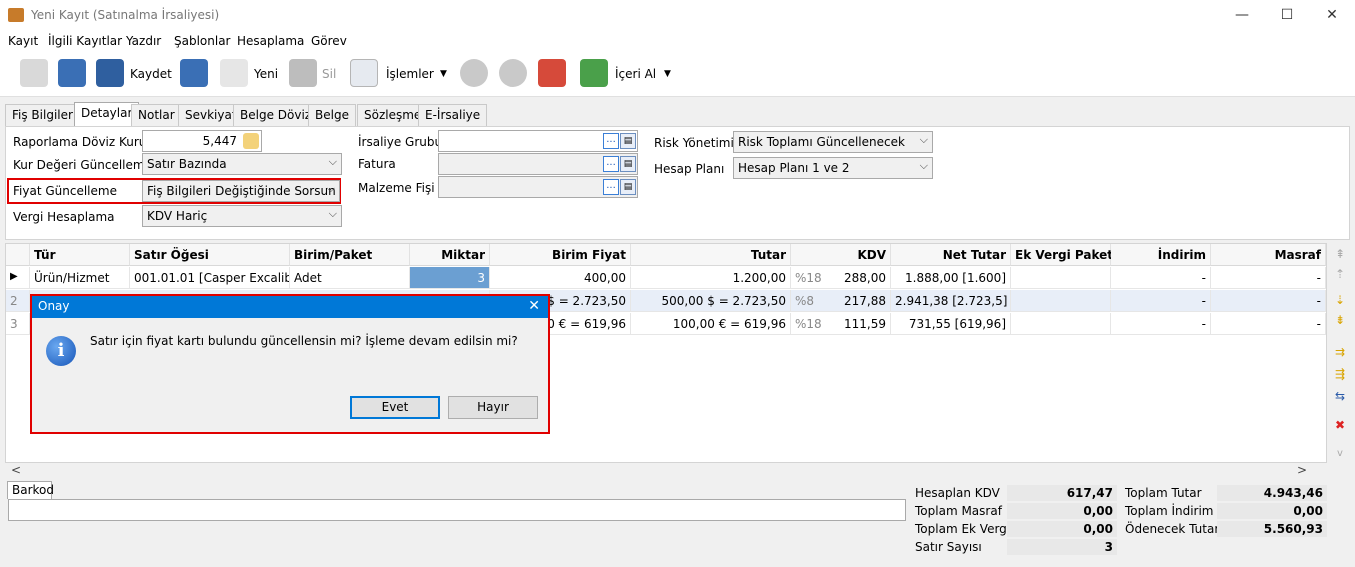 The image size is (1355, 567). Describe the element at coordinates (242, 216) in the screenshot. I see `vergi-select: KDV Hariç ⌵` at that location.